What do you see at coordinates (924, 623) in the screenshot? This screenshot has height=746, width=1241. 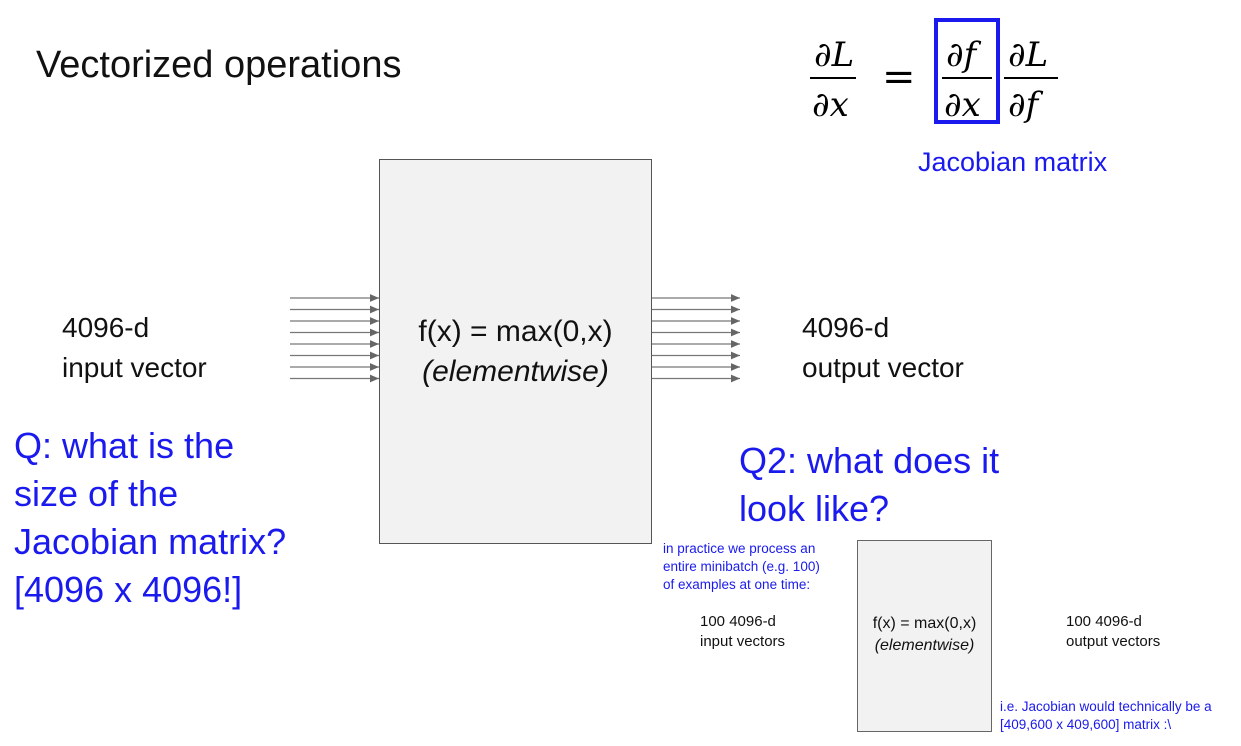 I see `minibatch-formula: f(x) = max(0,x)` at bounding box center [924, 623].